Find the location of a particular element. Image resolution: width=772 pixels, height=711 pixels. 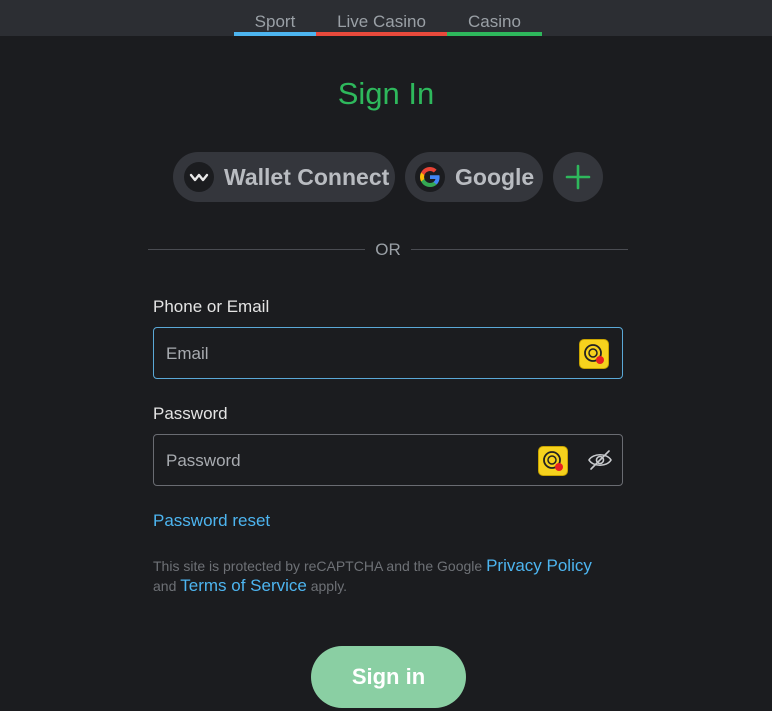

tab-casino-label: Casino is located at coordinates (494, 21).